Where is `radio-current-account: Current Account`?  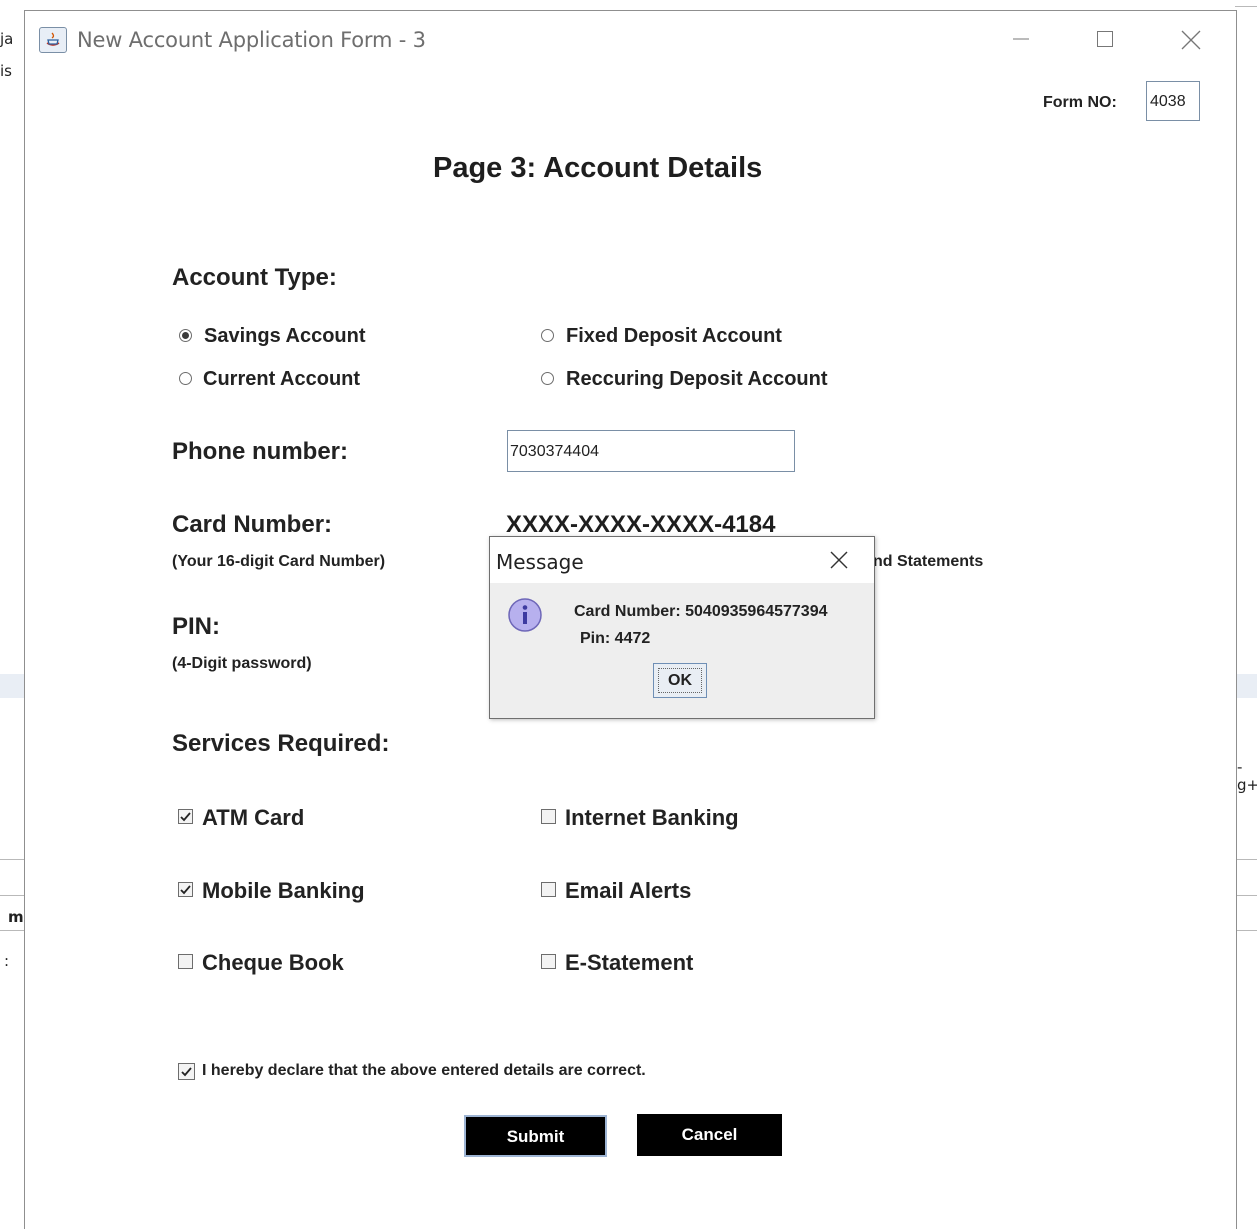
radio-current-account: Current Account is located at coordinates (292, 381).